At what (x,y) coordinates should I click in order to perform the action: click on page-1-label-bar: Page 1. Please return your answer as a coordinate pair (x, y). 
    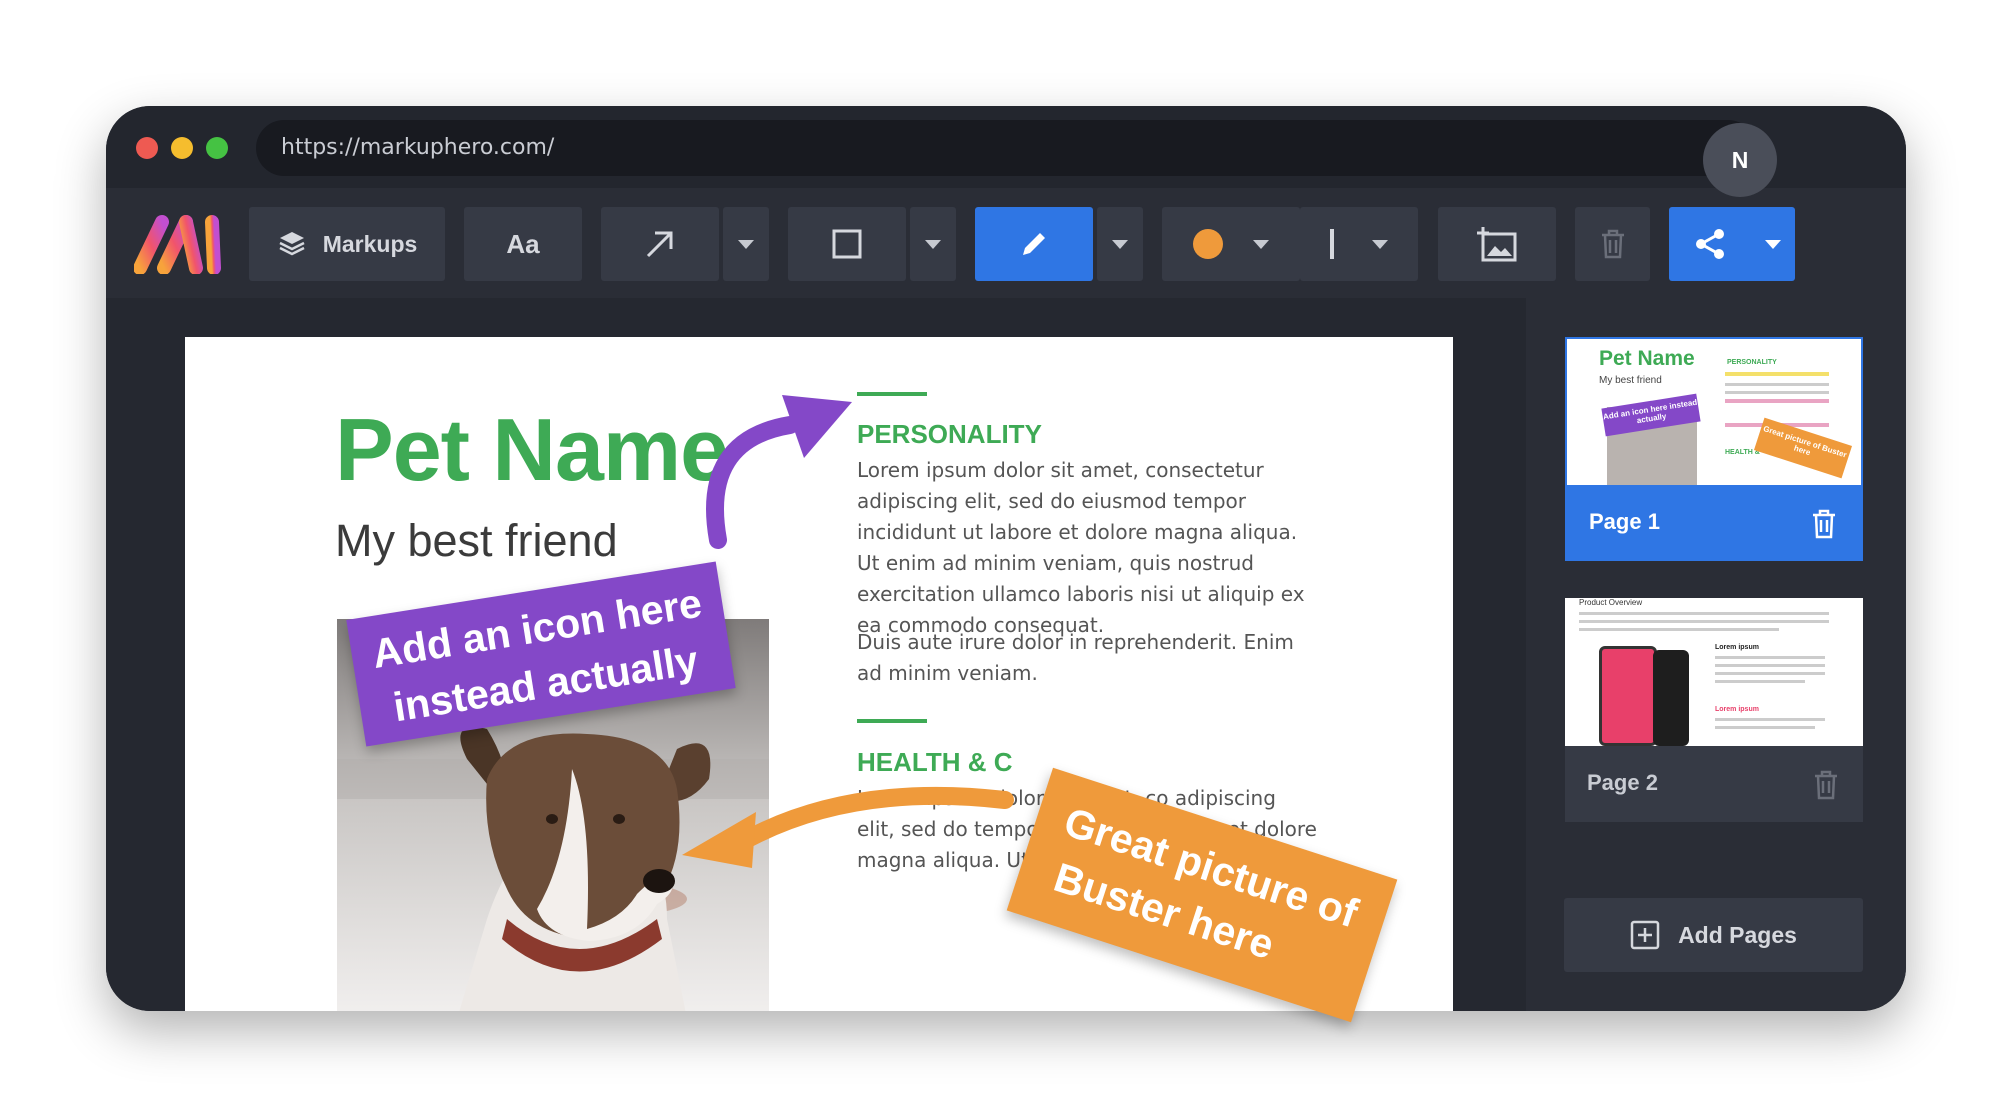
    Looking at the image, I should click on (1714, 523).